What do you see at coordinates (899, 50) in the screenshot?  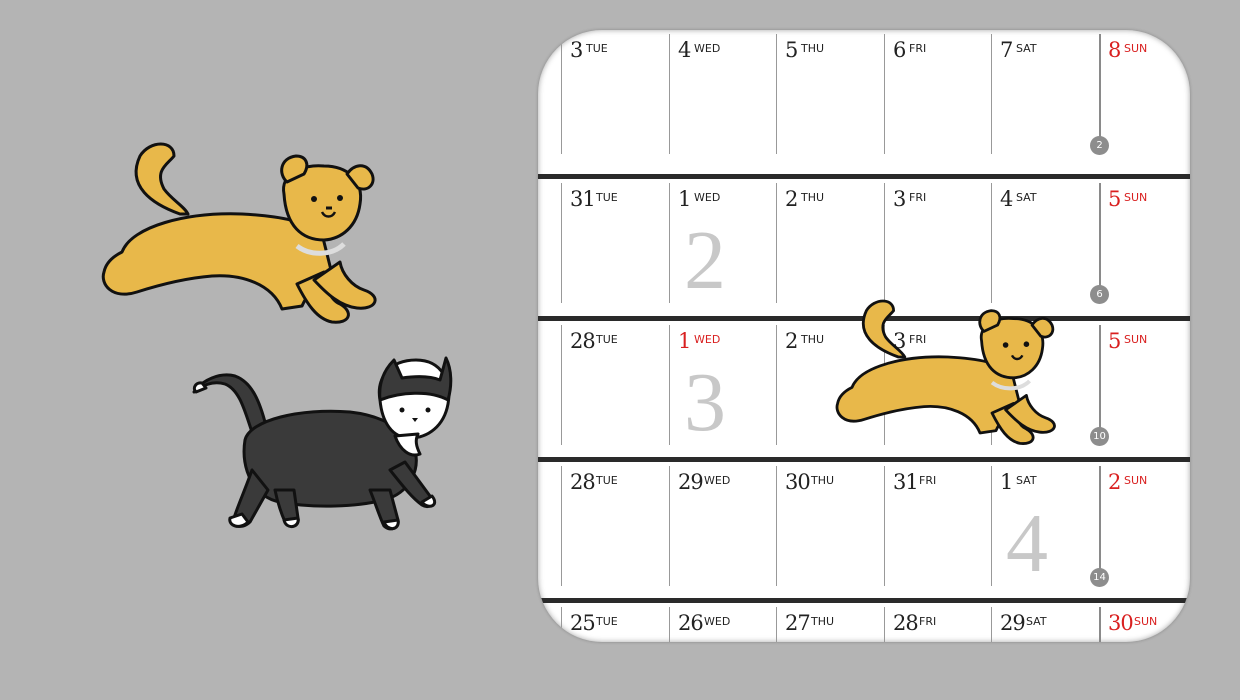 I see `day-number: 6` at bounding box center [899, 50].